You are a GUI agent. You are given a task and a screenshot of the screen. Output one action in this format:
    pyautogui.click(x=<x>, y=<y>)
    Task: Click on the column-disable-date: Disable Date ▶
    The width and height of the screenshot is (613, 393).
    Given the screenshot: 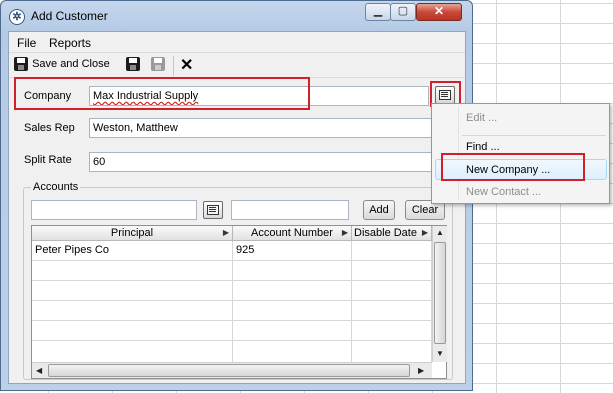 What is the action you would take?
    pyautogui.click(x=392, y=233)
    